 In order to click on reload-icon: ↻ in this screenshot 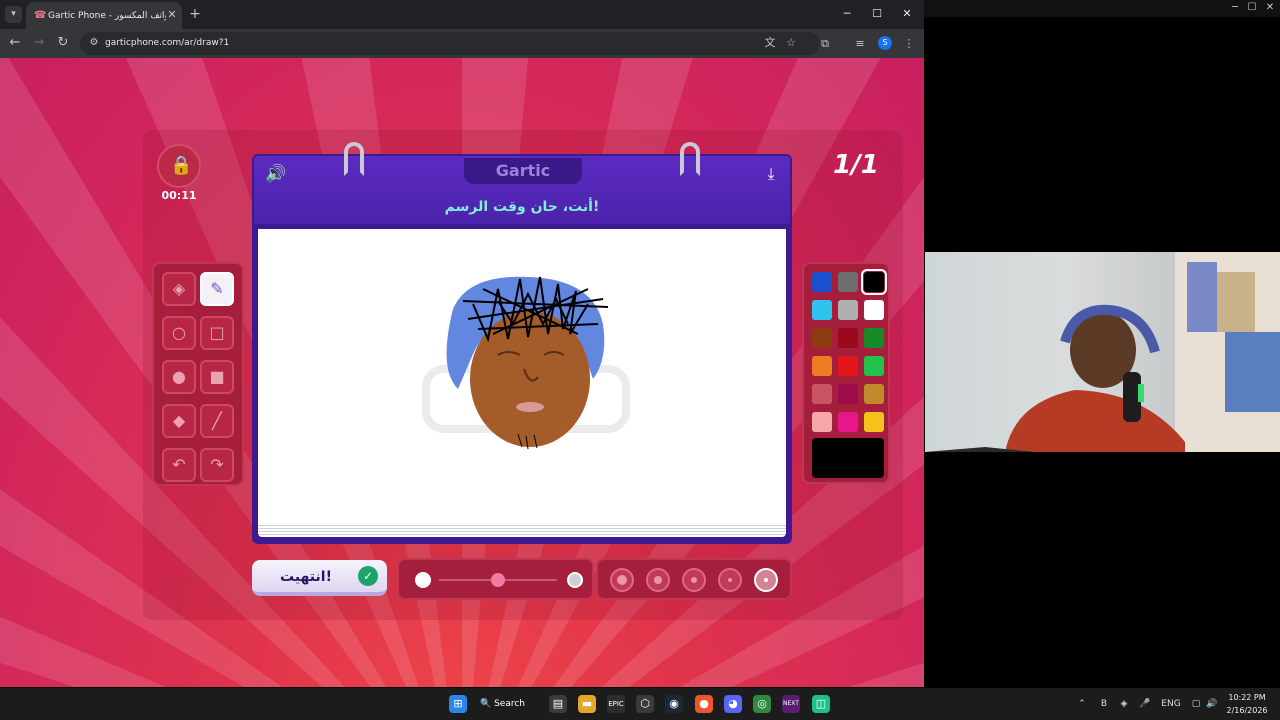, I will do `click(63, 43)`.